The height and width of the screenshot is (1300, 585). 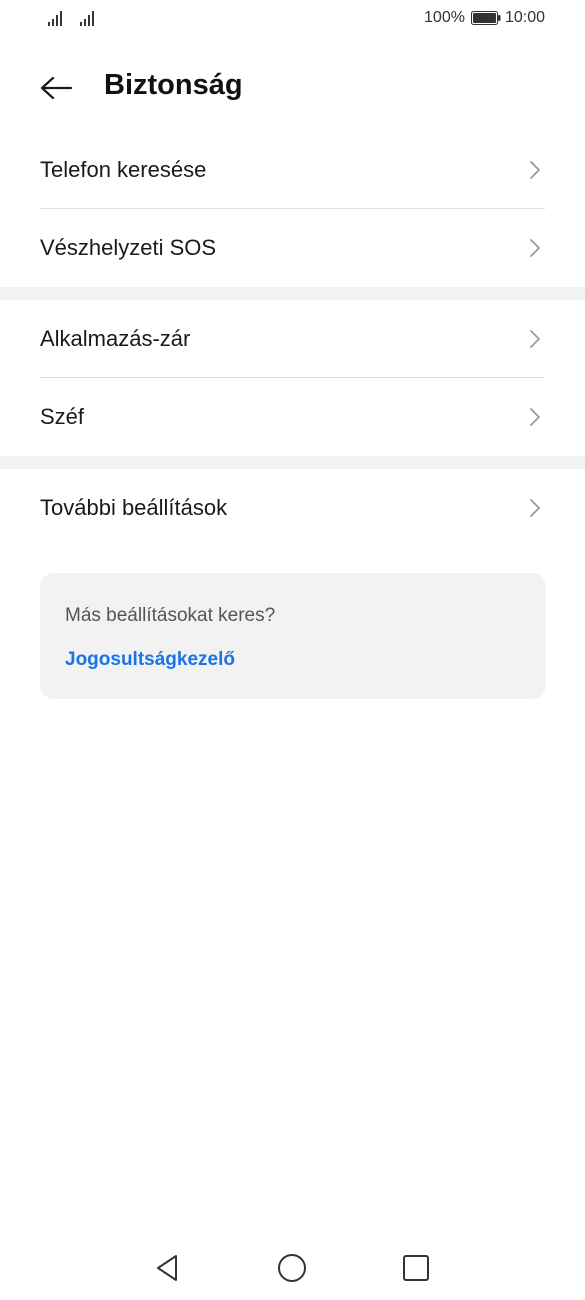 I want to click on settings-group-2: Alkalmazás-zár Széf, so click(x=292, y=378).